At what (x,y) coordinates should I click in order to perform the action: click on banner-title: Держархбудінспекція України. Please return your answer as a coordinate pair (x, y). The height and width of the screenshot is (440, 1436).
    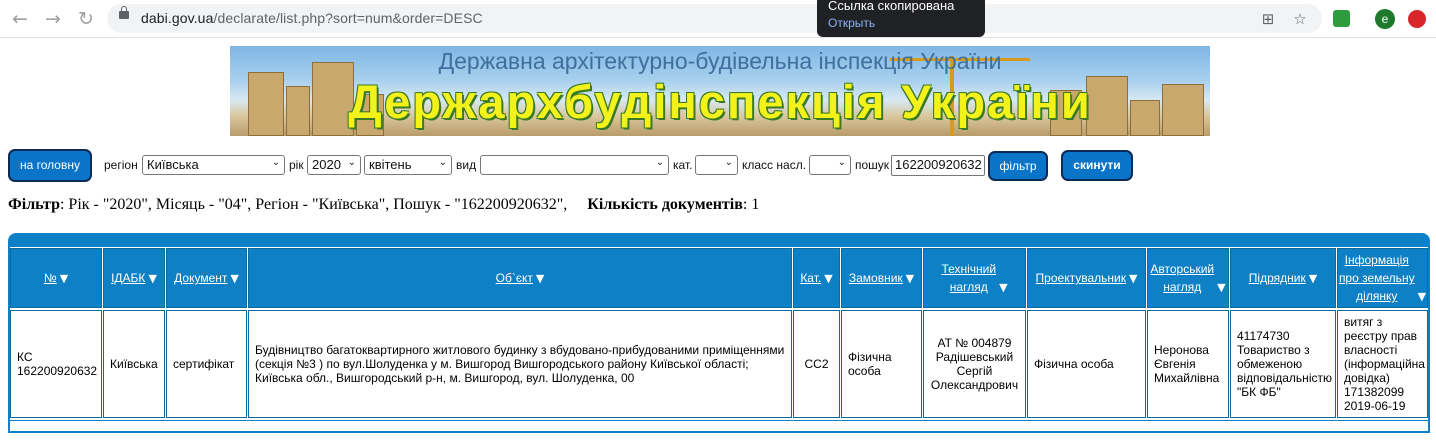
    Looking at the image, I should click on (720, 101).